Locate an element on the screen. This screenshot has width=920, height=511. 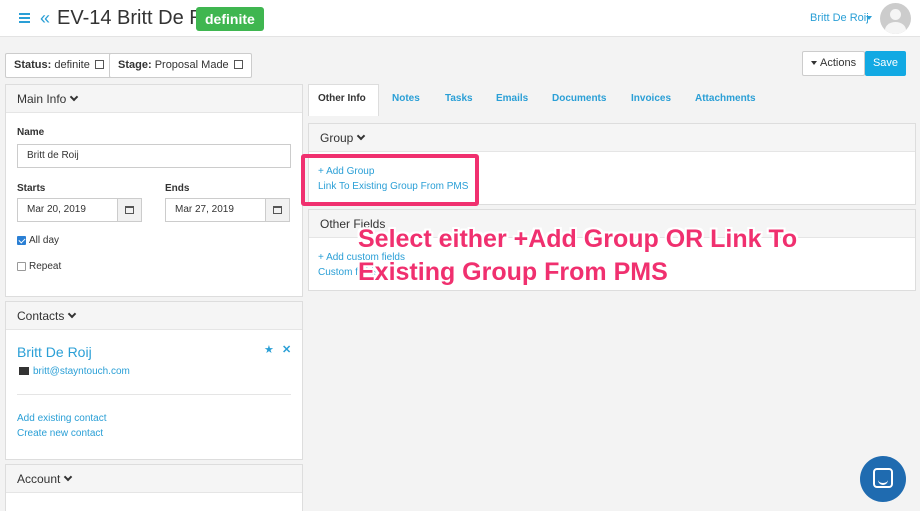
actions-label: Actions is located at coordinates (838, 63).